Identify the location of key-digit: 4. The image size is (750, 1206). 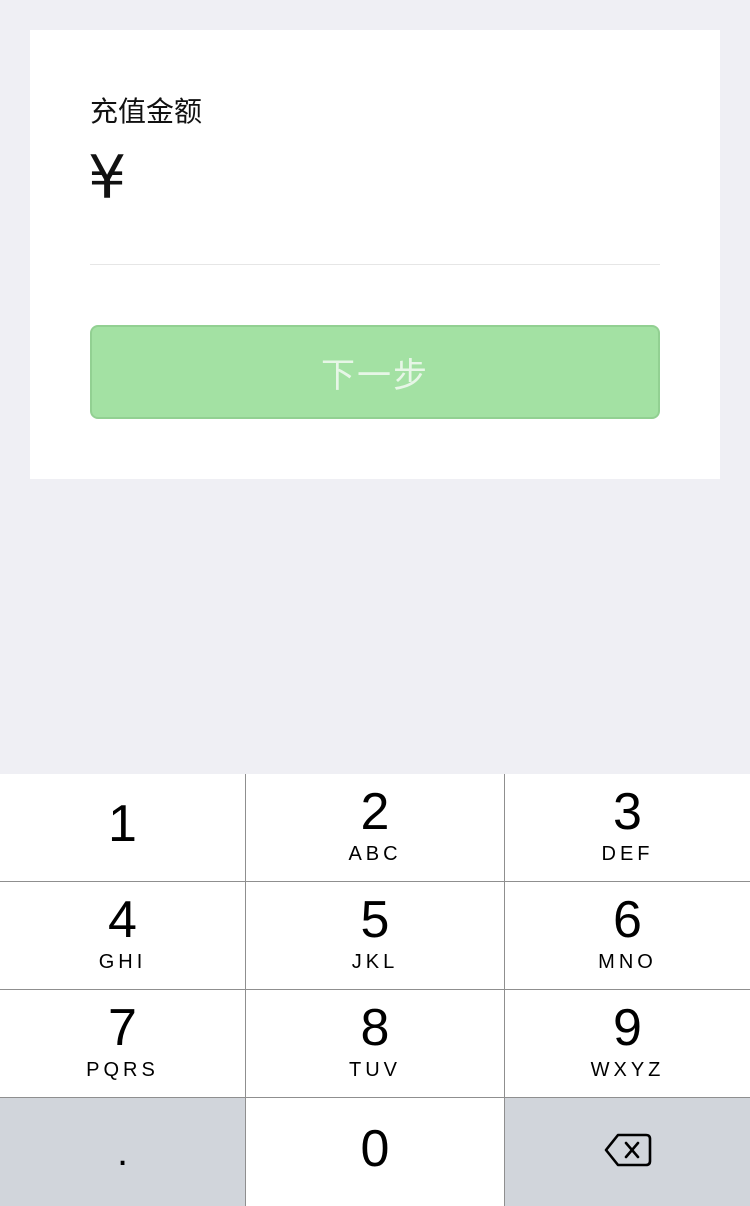
(122, 919).